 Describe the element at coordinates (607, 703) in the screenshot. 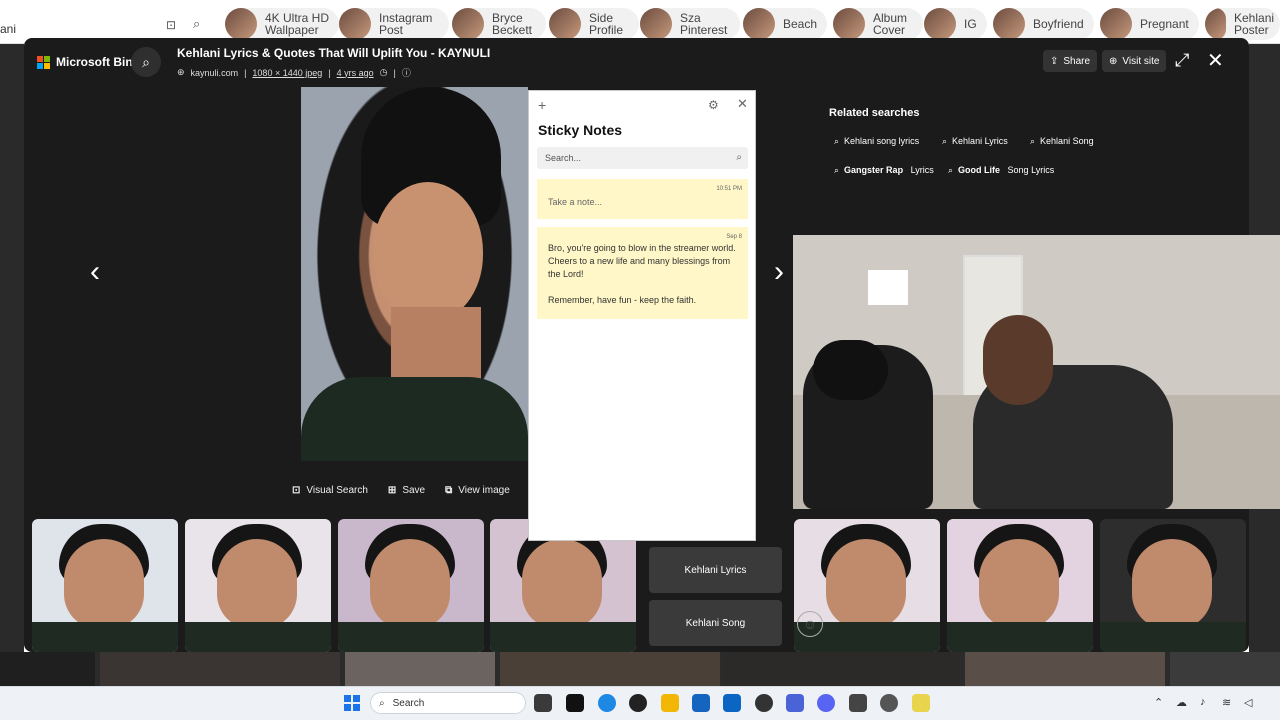

I see `edge-icon` at that location.